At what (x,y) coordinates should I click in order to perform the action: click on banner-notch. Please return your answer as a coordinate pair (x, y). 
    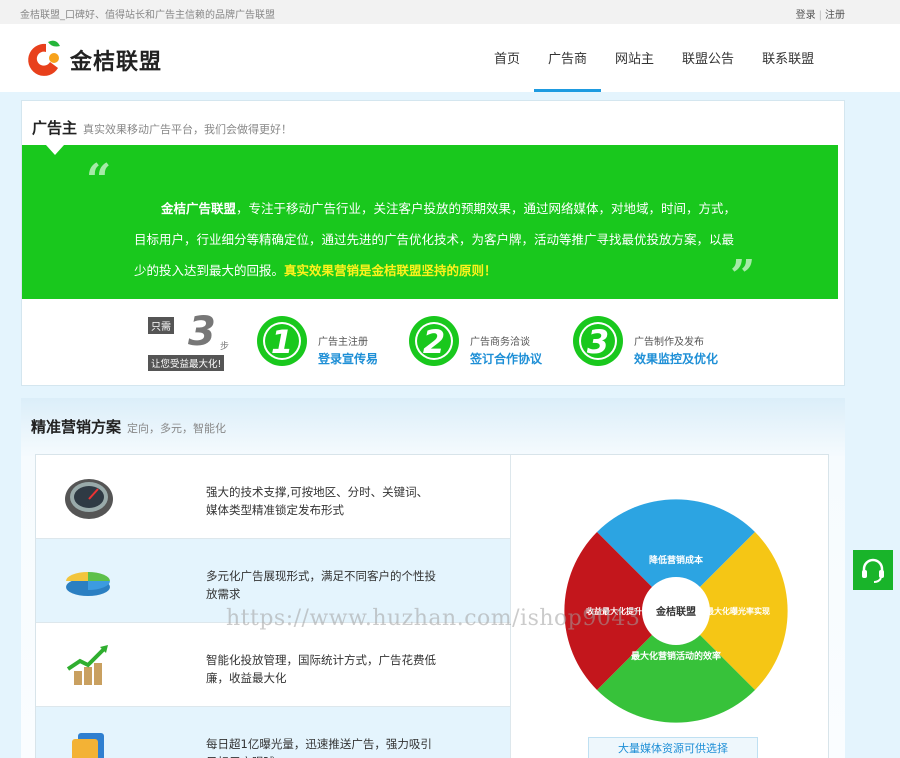
    Looking at the image, I should click on (55, 150).